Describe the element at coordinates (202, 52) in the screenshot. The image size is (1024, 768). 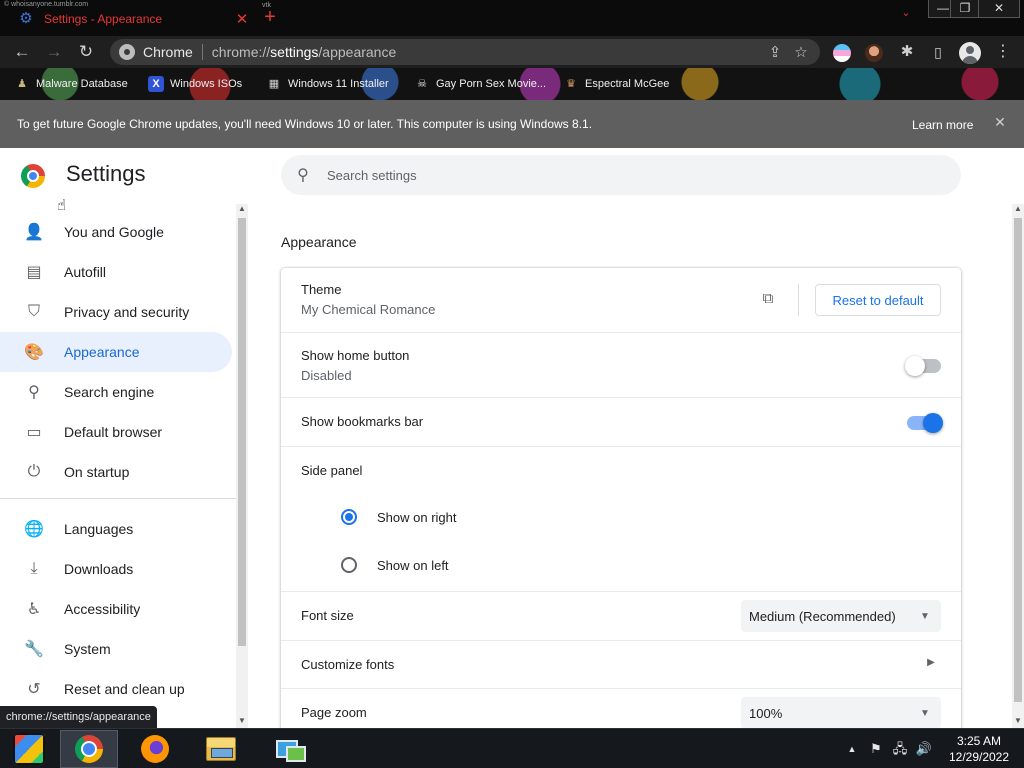
I see `omnibox-divider` at that location.